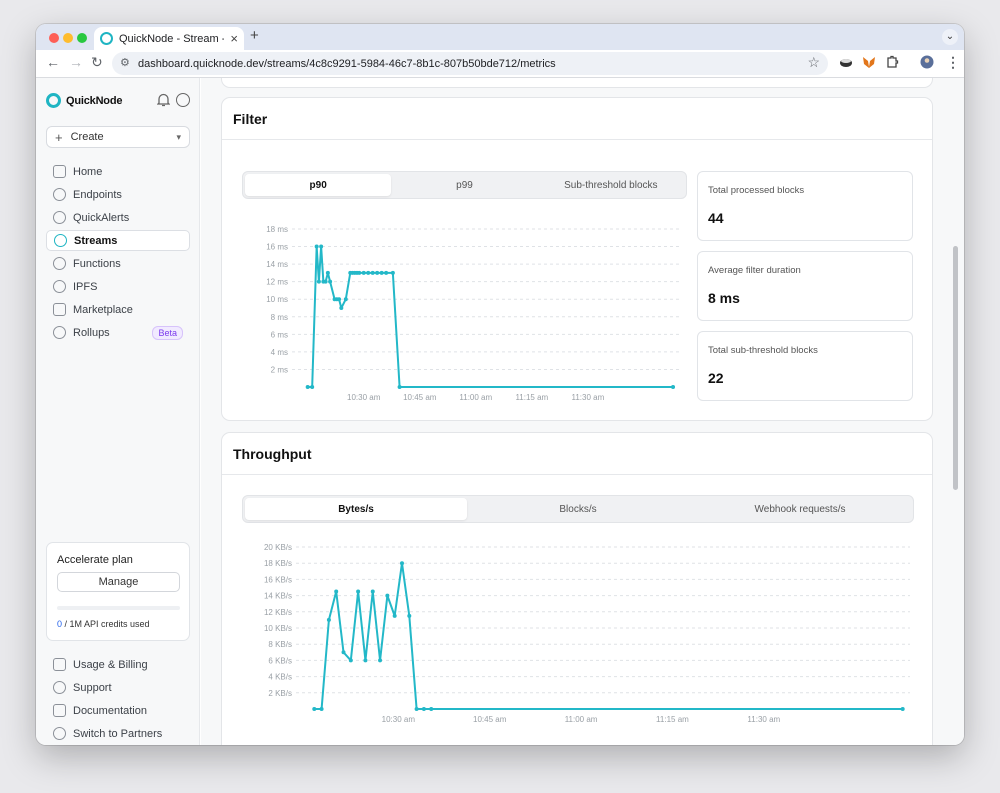  I want to click on sidebar-item-quickalerts: QuickAlerts, so click(118, 217).